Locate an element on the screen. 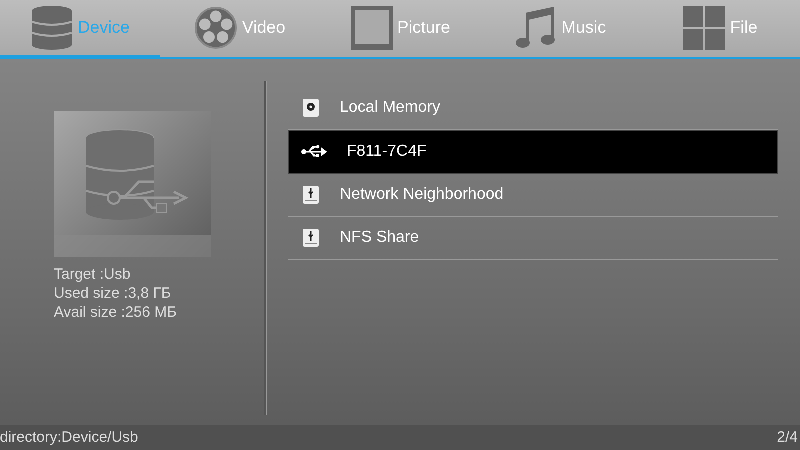  device-list-item: Network Neighborhood is located at coordinates (533, 195).